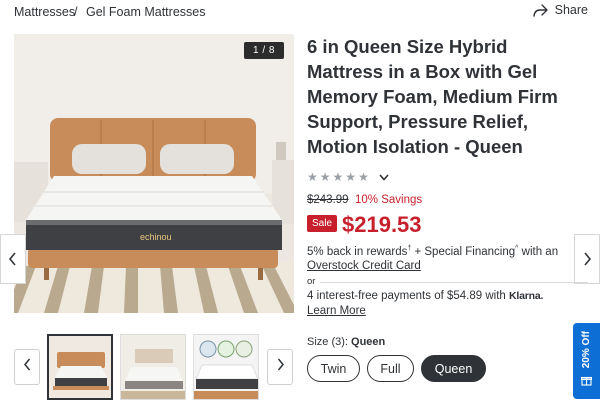 The width and height of the screenshot is (600, 407). What do you see at coordinates (368, 342) in the screenshot?
I see `size-selected-value: Queen` at bounding box center [368, 342].